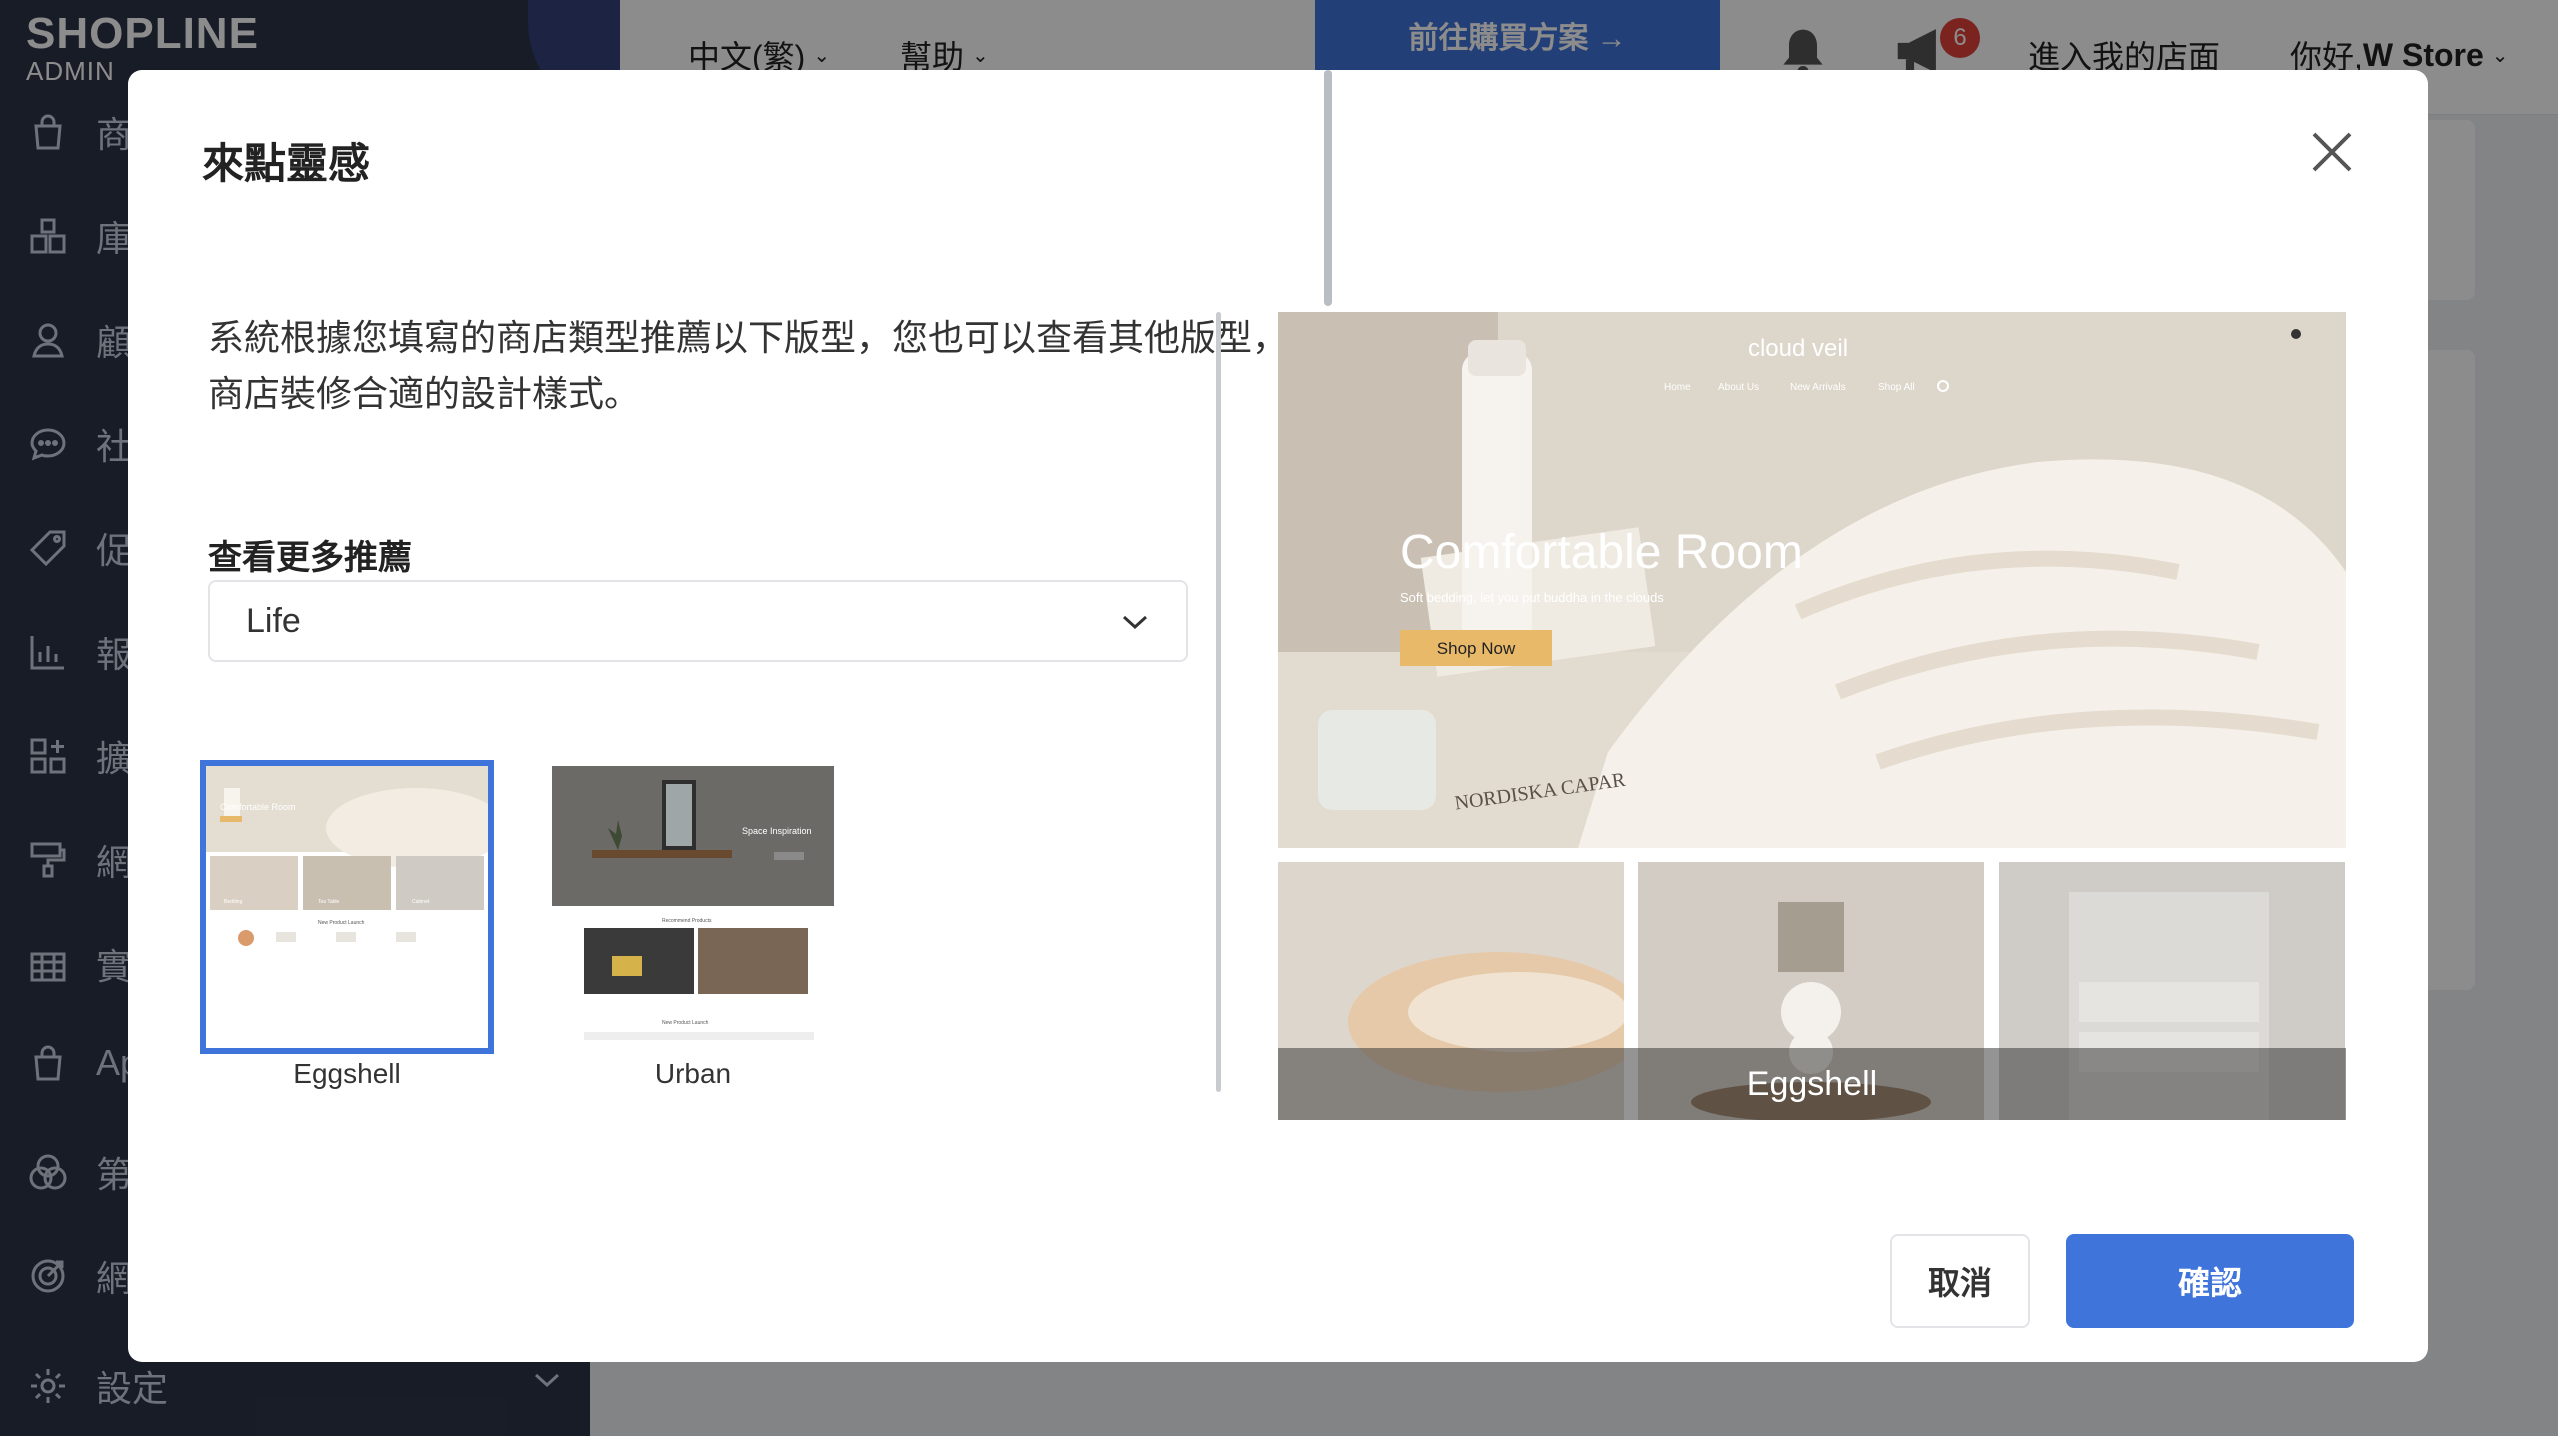 This screenshot has height=1436, width=2558. I want to click on thumb-section: Recommend Products, so click(687, 921).